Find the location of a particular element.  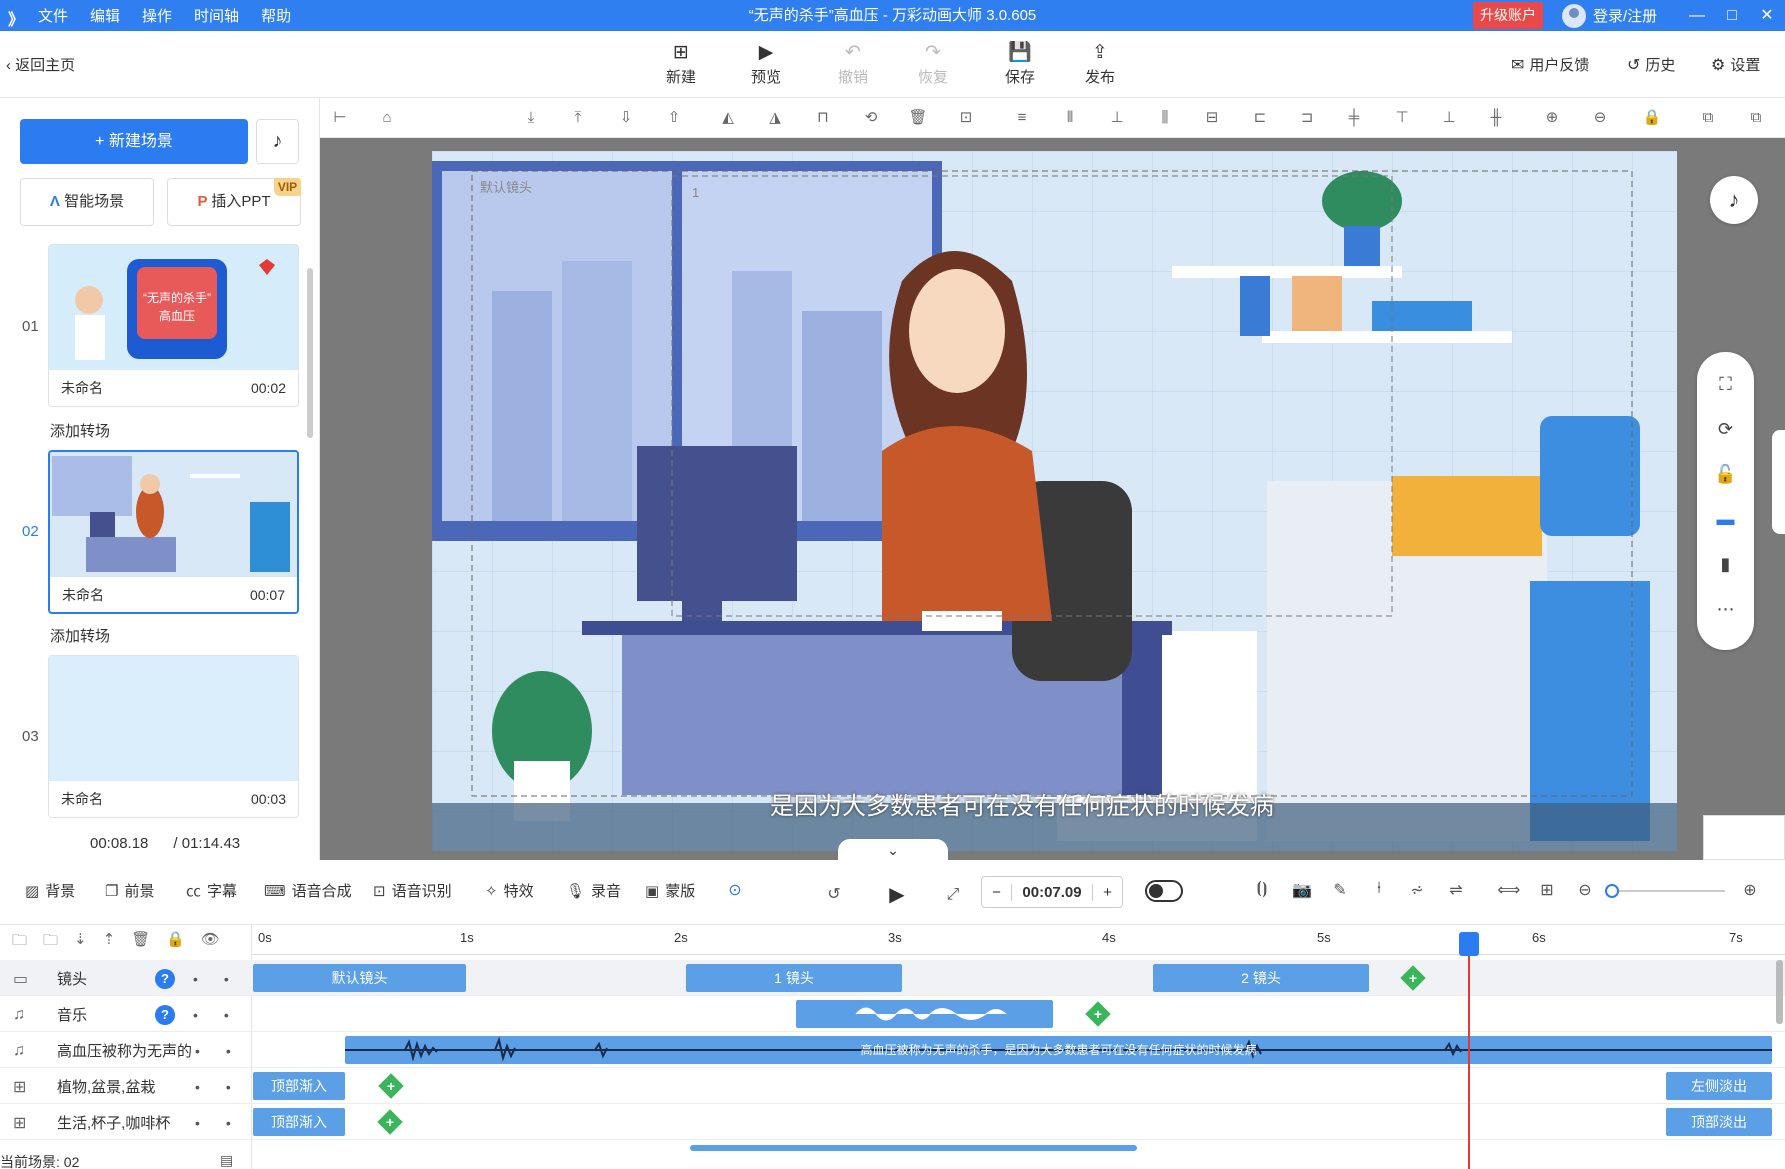

scene-card-1: “无声的杀手” 高血压 未命名 00:02 is located at coordinates (173, 325).